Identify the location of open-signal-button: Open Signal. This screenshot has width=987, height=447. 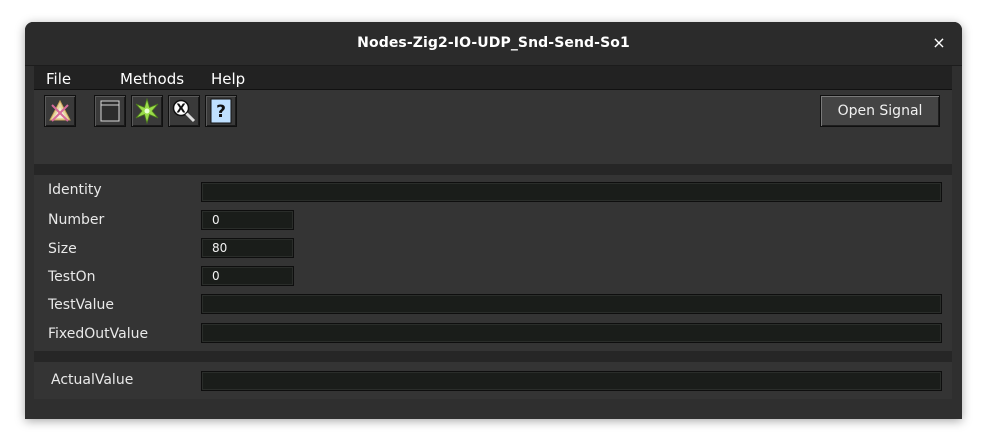
(880, 111).